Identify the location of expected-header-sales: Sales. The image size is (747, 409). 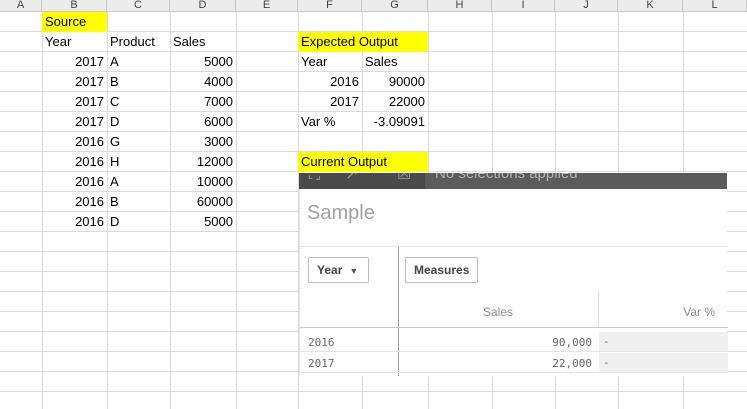
(395, 62).